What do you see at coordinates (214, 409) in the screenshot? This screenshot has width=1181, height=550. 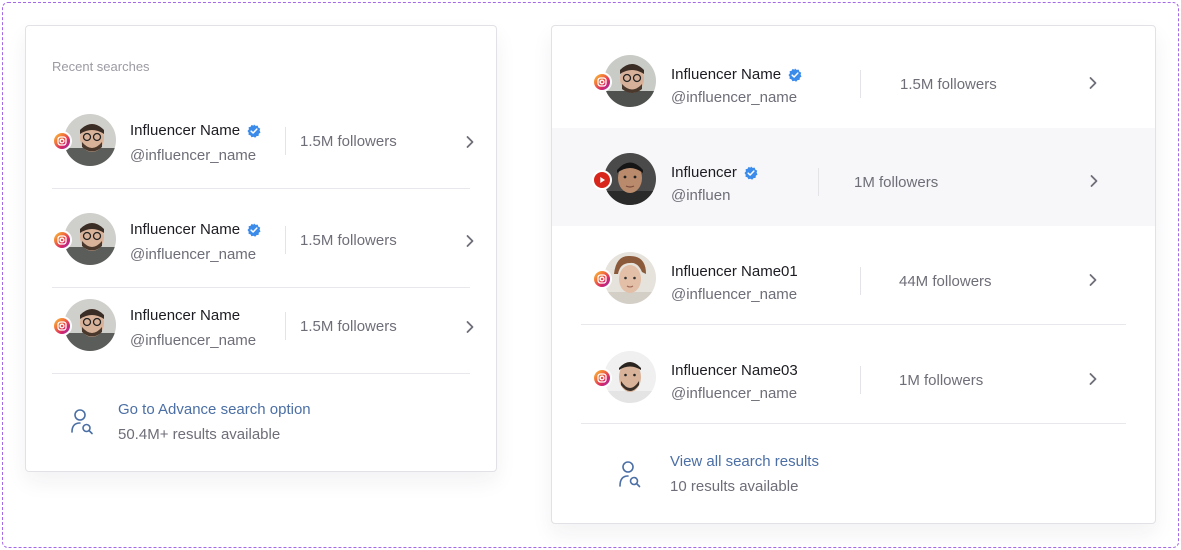 I see `advance-search-link: Go to Advance search option` at bounding box center [214, 409].